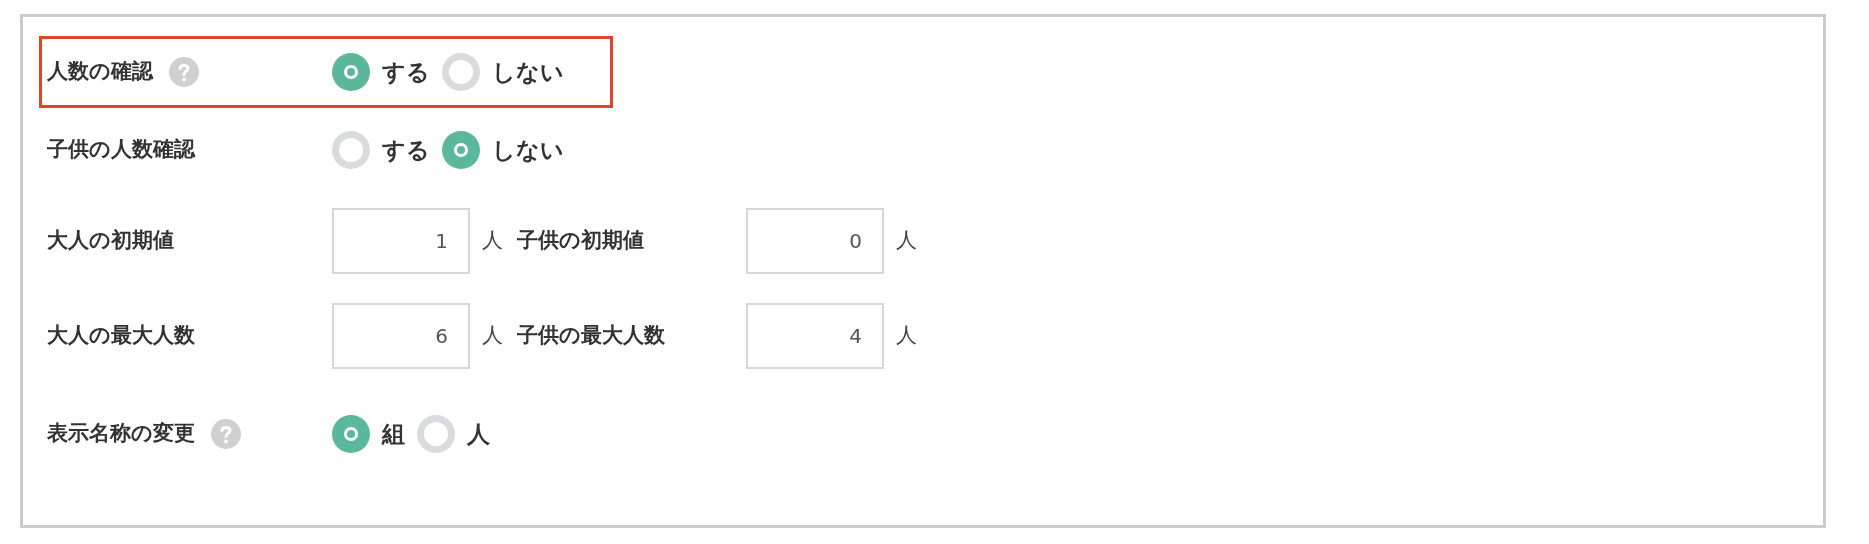 The height and width of the screenshot is (544, 1869). I want to click on radio-option: 組, so click(368, 434).